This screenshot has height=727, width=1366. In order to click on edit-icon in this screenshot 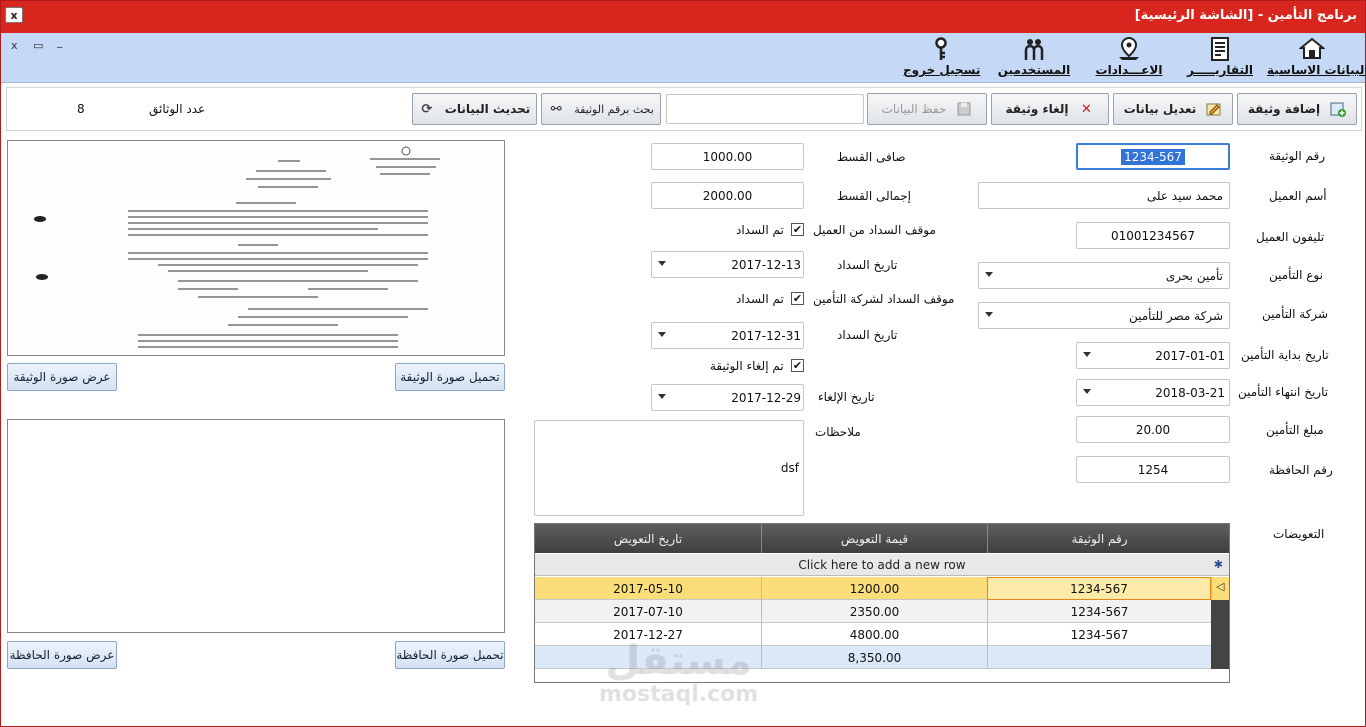, I will do `click(1213, 109)`.